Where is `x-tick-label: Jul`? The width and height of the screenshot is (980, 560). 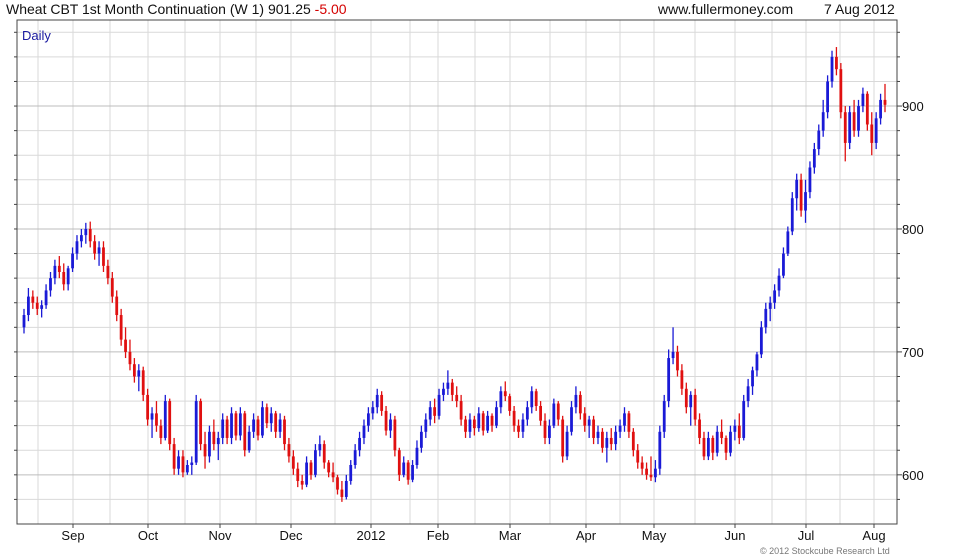 x-tick-label: Jul is located at coordinates (806, 535).